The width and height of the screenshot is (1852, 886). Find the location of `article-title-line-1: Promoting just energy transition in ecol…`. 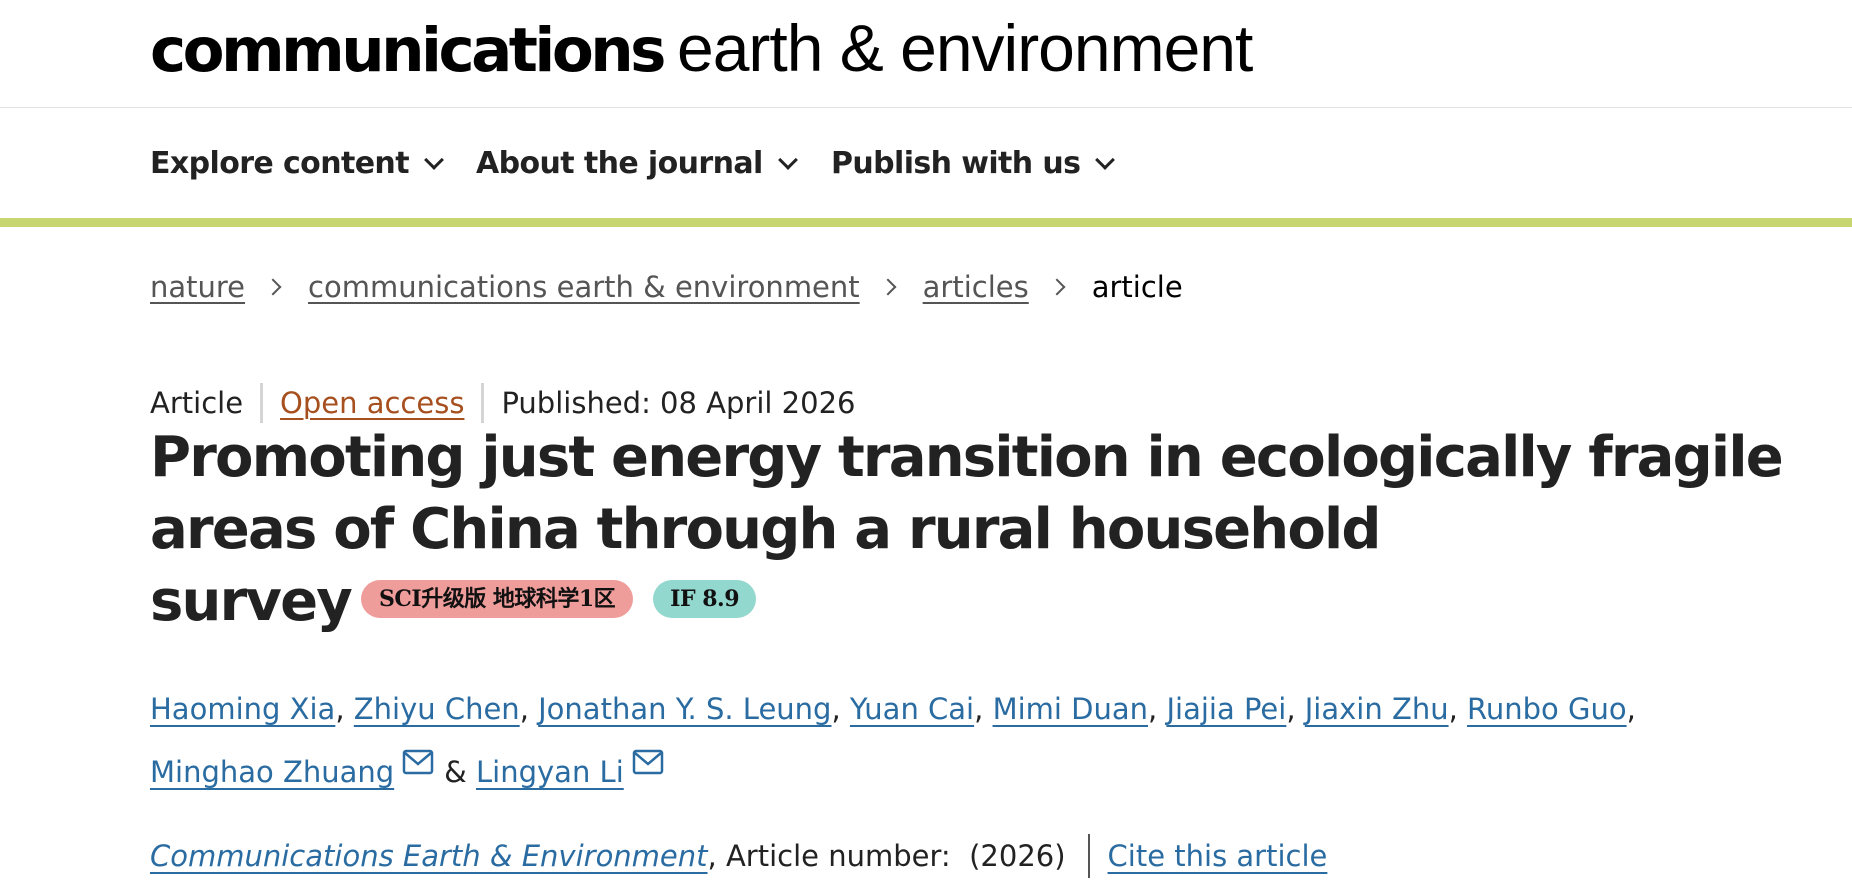

article-title-line-1: Promoting just energy transition in ecol… is located at coordinates (967, 457).